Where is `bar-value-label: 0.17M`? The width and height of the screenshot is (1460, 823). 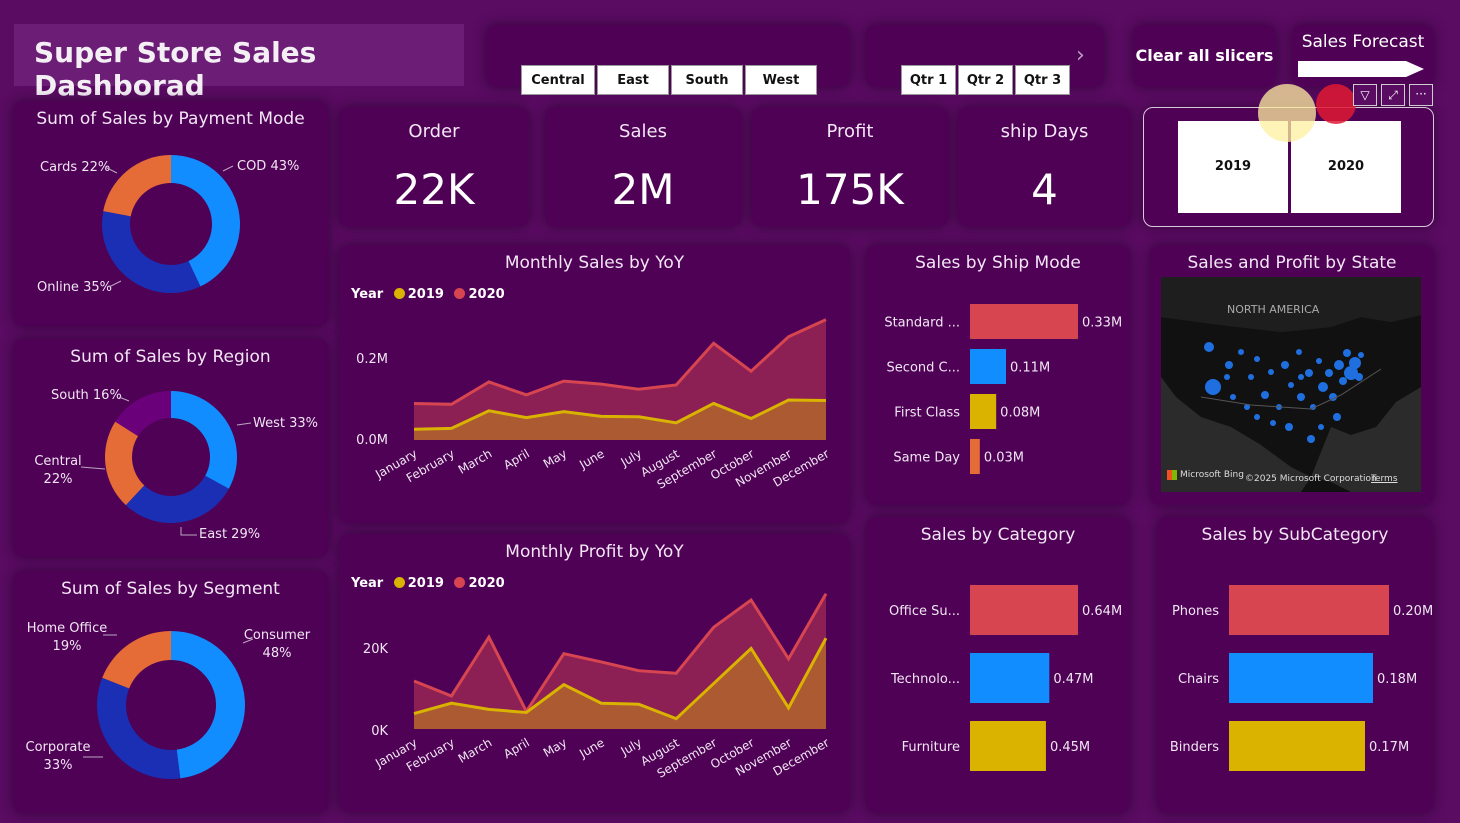 bar-value-label: 0.17M is located at coordinates (1389, 747).